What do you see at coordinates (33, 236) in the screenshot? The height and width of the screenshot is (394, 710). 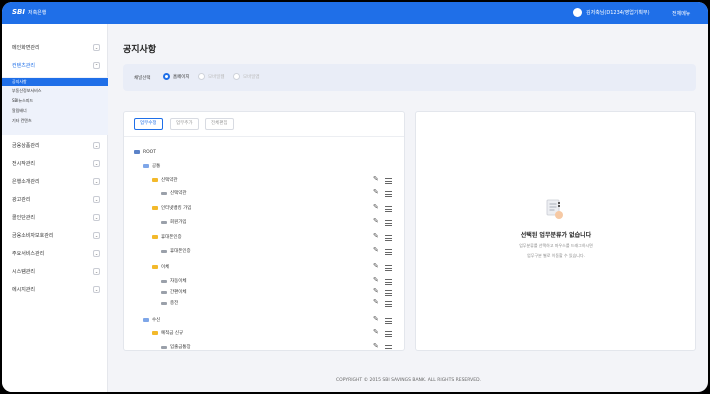 I see `sidebar-item-label: 금융소비자보호관리` at bounding box center [33, 236].